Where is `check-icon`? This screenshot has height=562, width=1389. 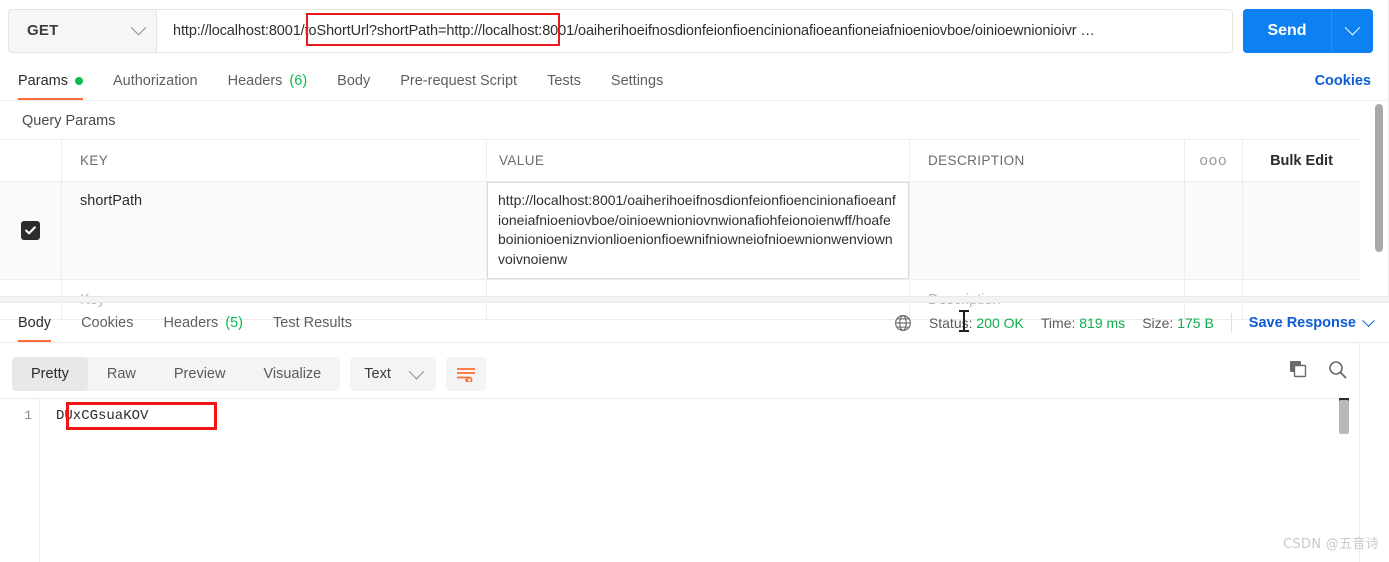
check-icon is located at coordinates (30, 230).